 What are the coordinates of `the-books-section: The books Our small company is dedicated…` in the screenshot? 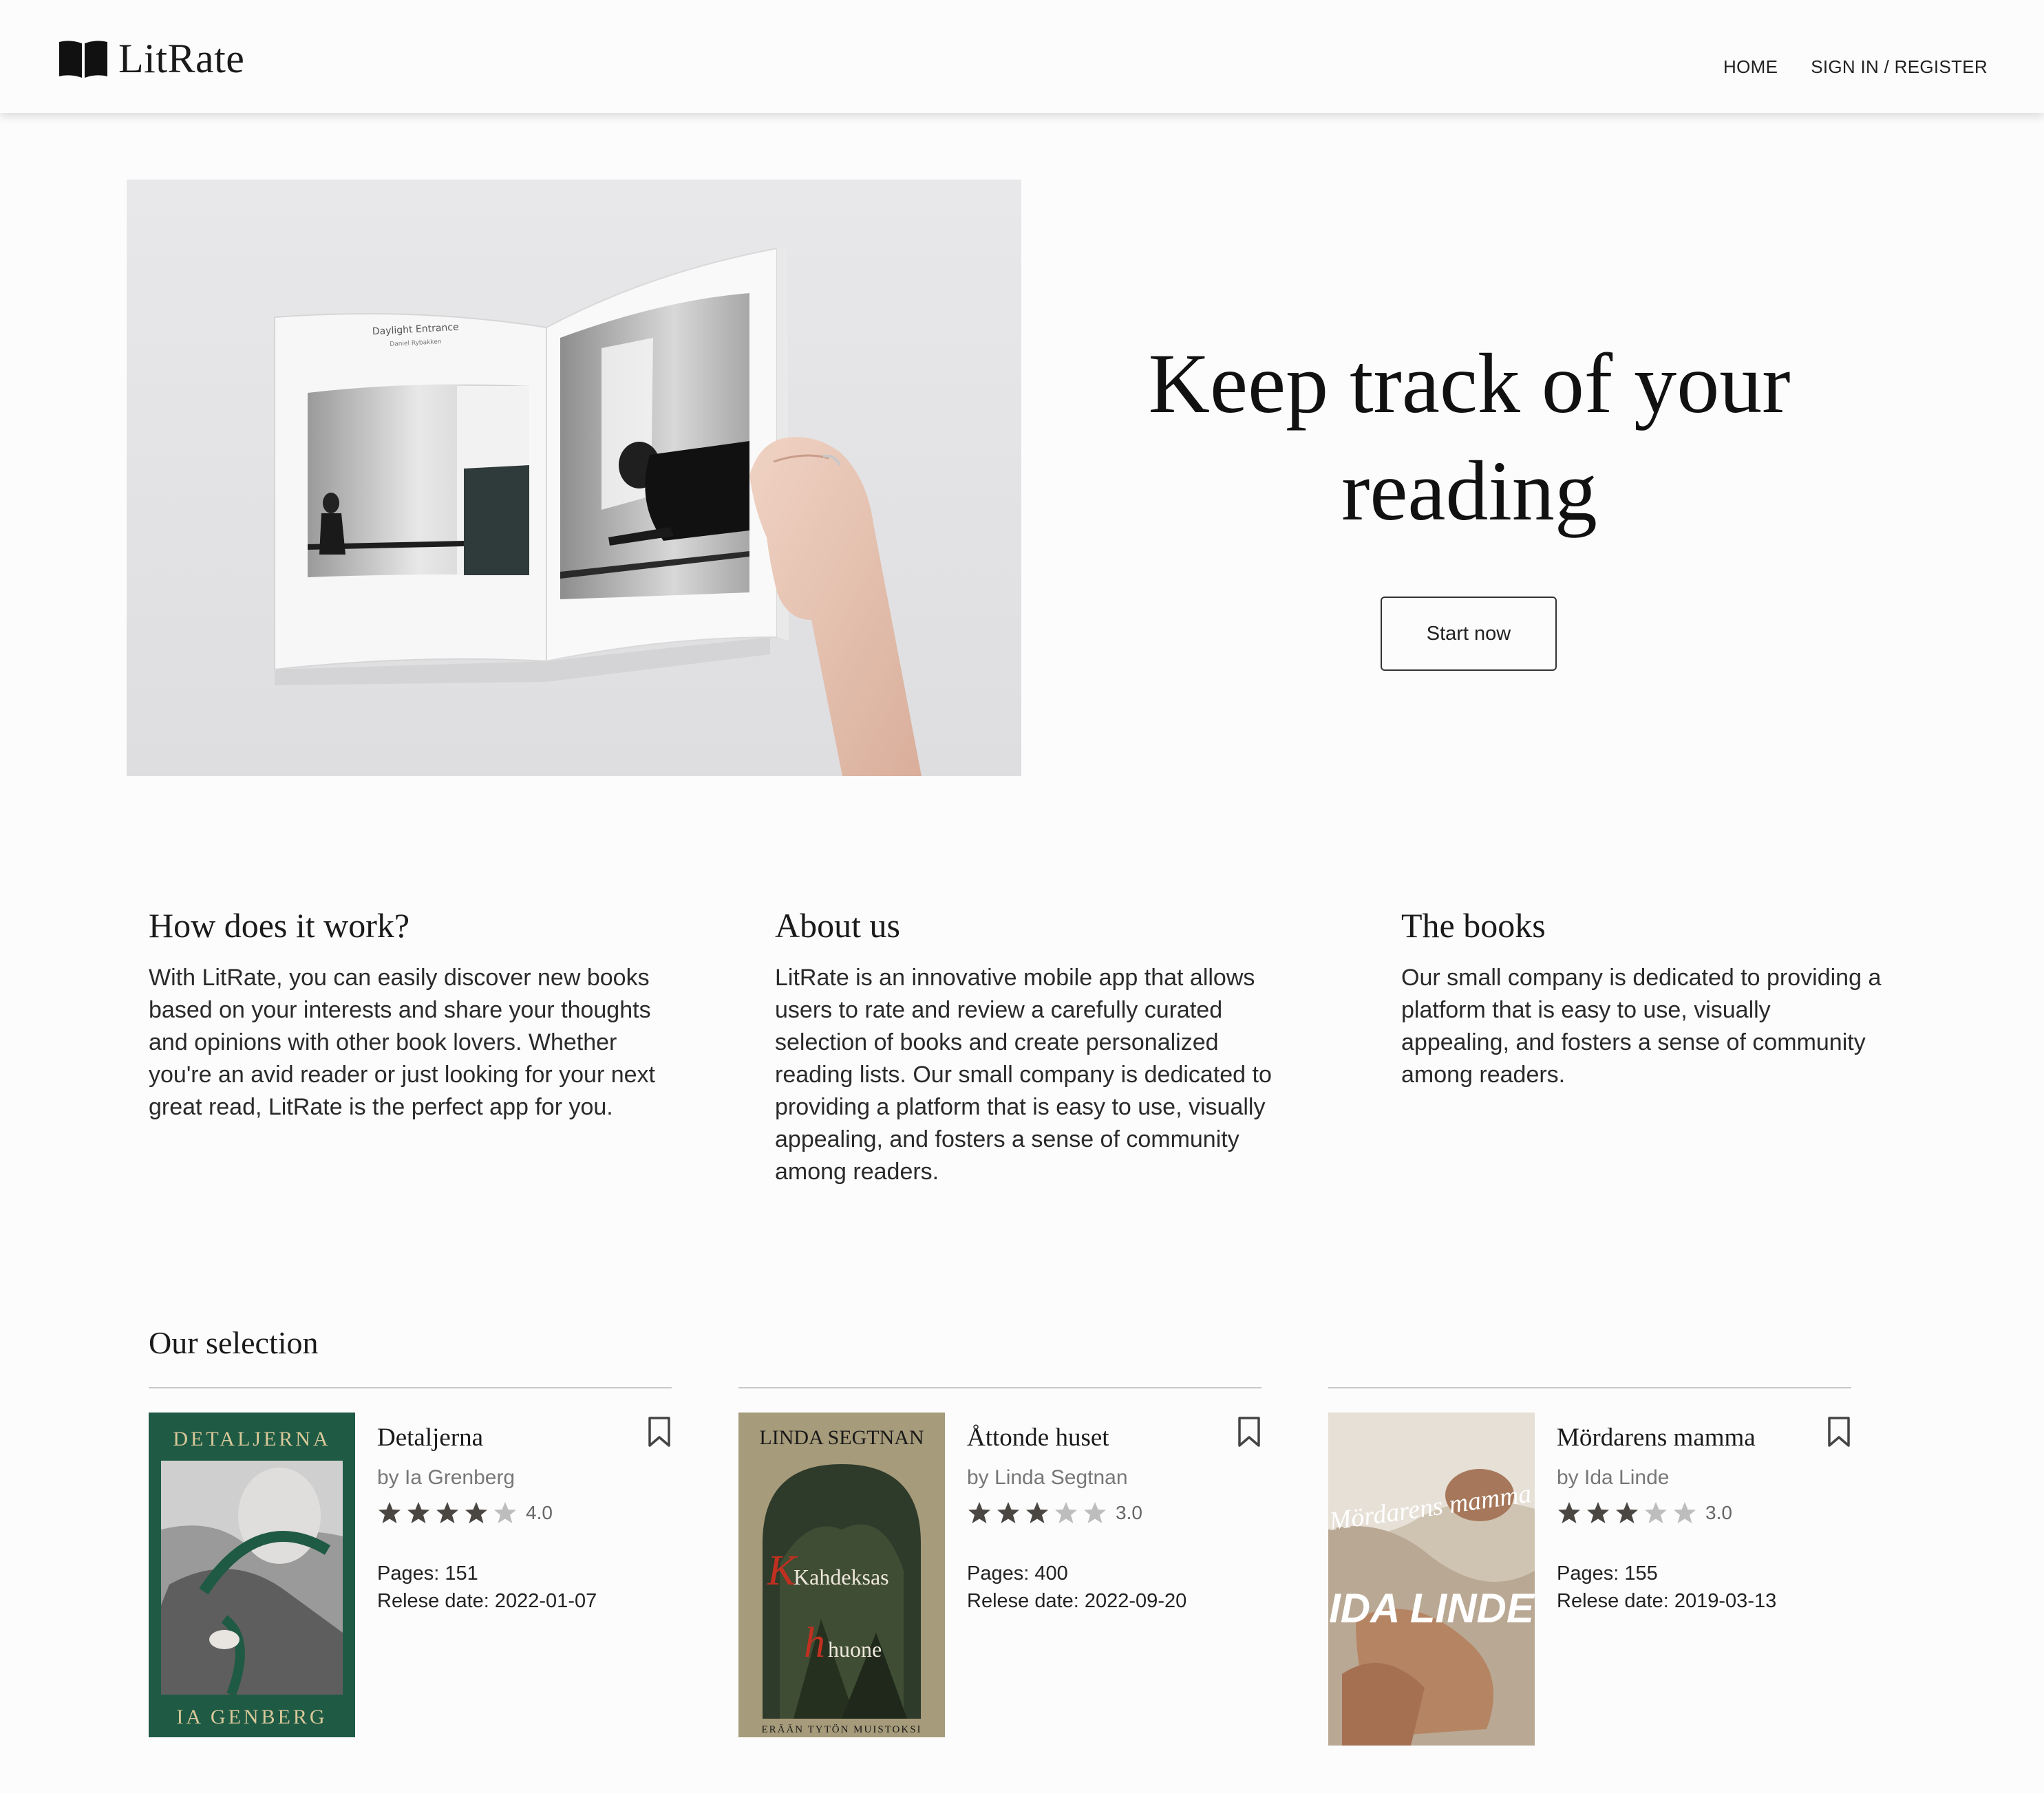 It's located at (1642, 996).